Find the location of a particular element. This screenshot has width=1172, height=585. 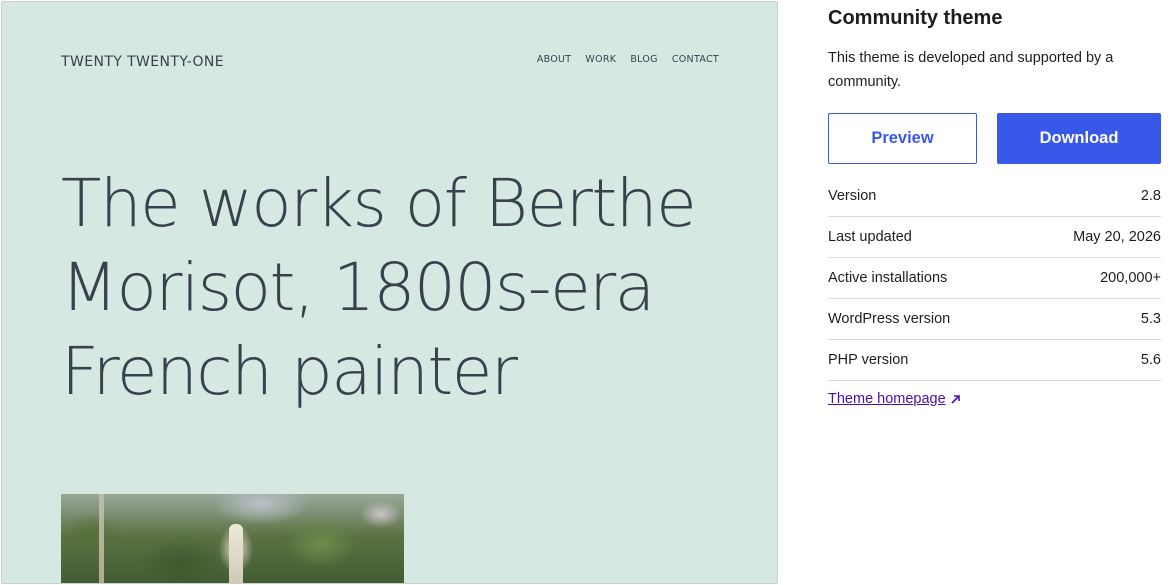

meta-label: Version is located at coordinates (852, 196).